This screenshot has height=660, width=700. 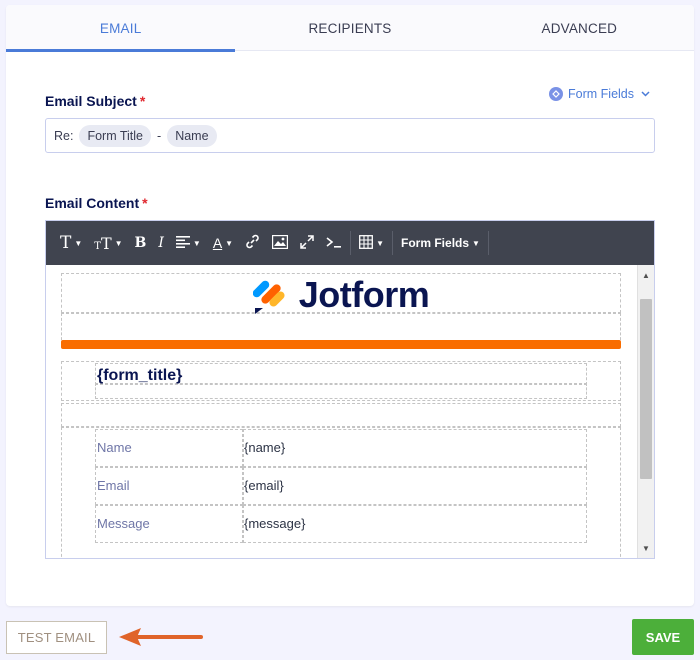 I want to click on align-left-icon, so click(x=182, y=243).